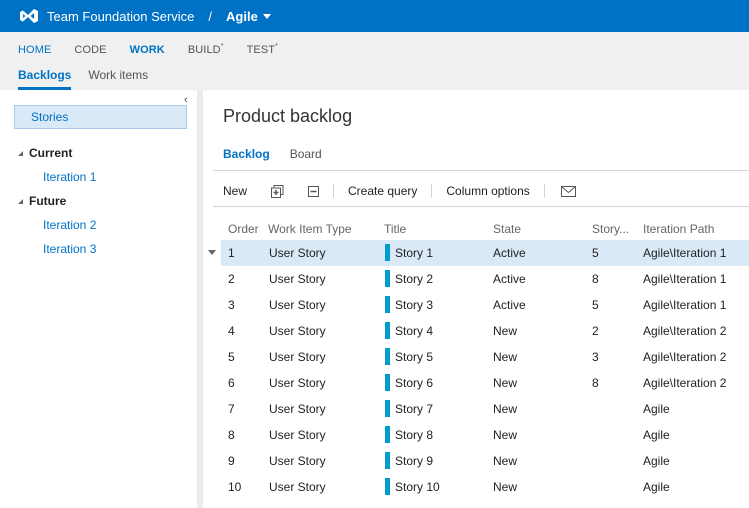  I want to click on column-header-iteration-path: Iteration Path, so click(678, 229).